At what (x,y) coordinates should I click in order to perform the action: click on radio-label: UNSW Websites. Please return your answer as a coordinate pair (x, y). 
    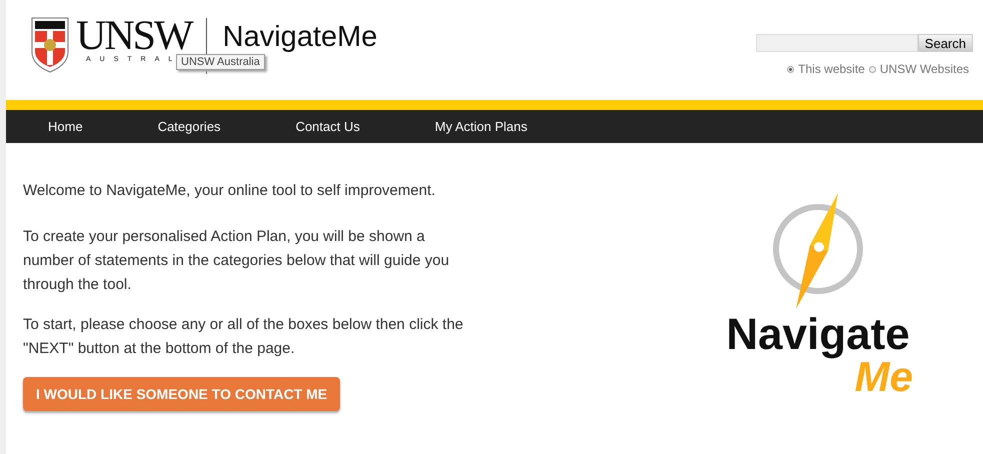
    Looking at the image, I should click on (924, 69).